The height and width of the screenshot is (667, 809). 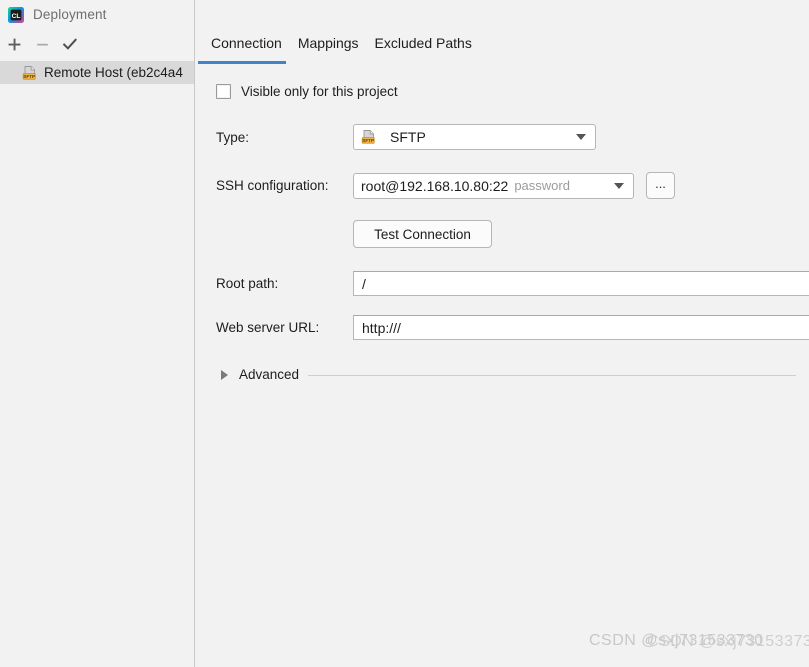 What do you see at coordinates (319, 91) in the screenshot?
I see `visible-only-label: Visible only for this project` at bounding box center [319, 91].